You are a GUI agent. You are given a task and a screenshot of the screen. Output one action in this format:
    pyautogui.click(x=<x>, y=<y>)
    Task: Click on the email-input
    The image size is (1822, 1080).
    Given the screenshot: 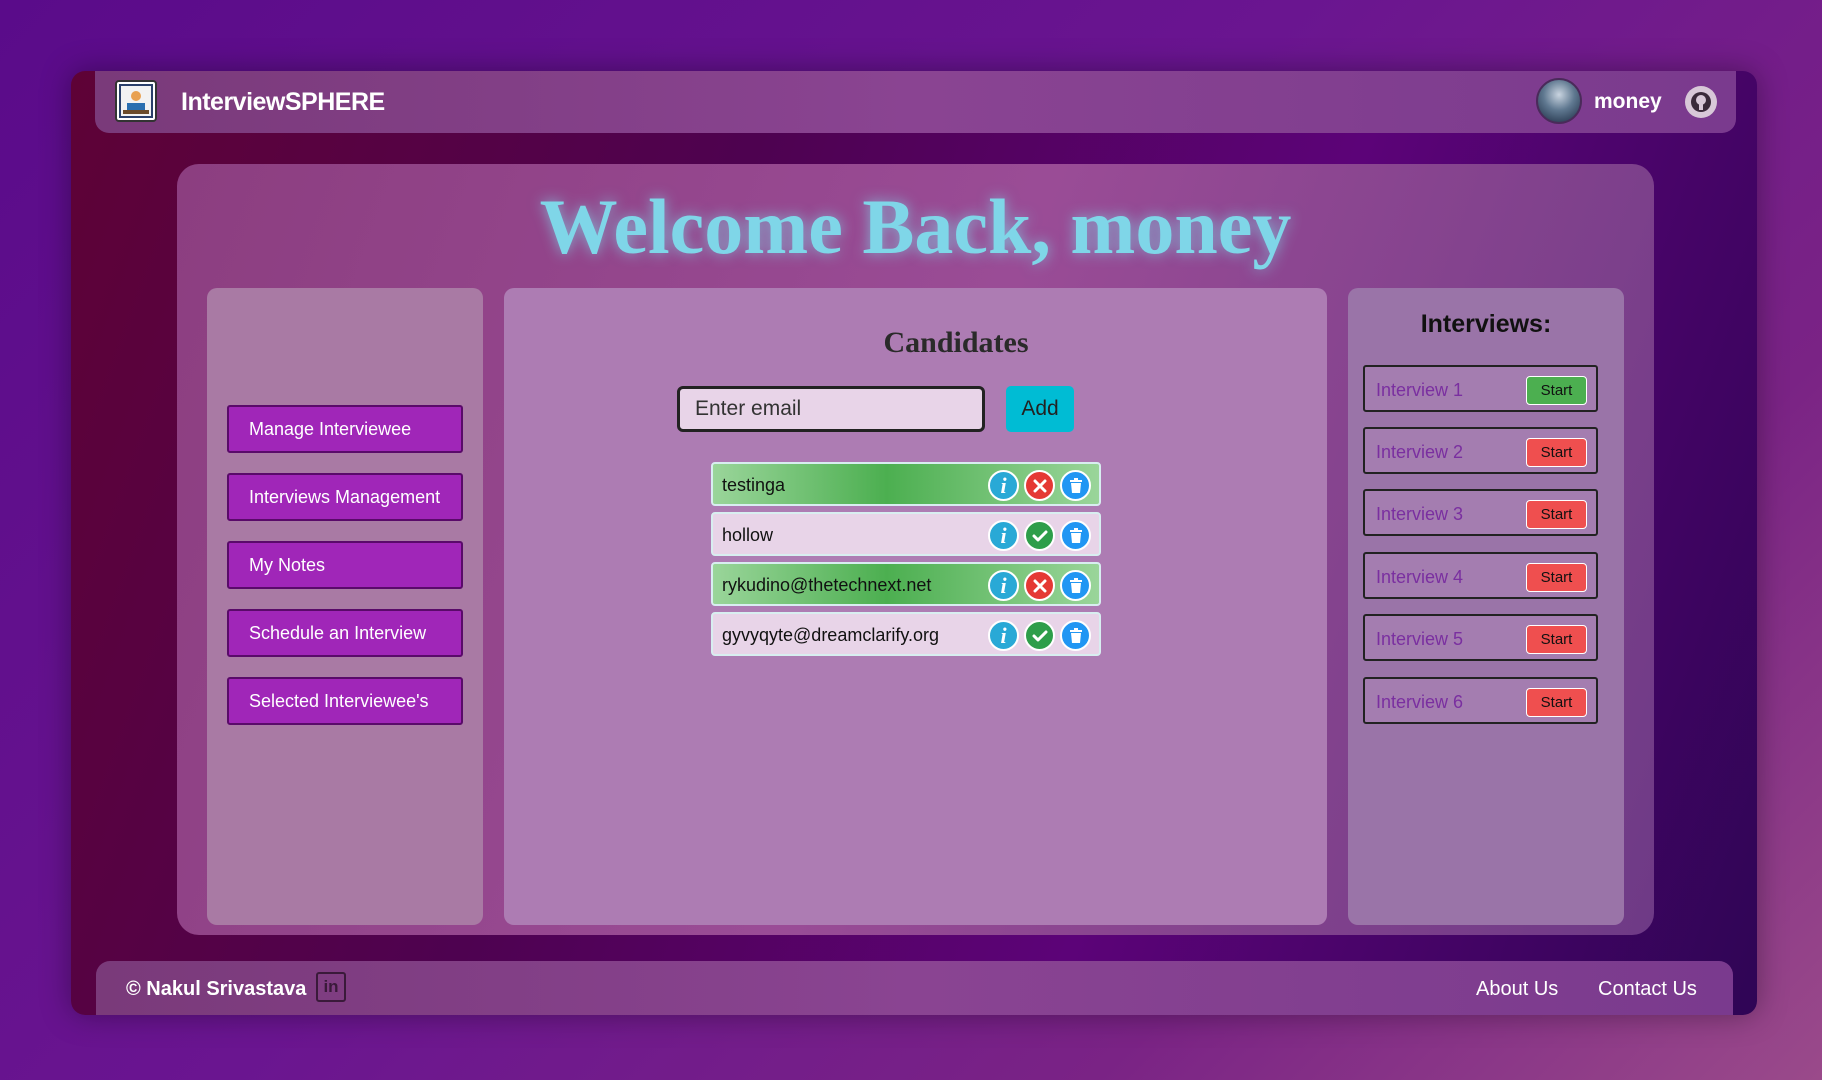 What is the action you would take?
    pyautogui.click(x=831, y=409)
    